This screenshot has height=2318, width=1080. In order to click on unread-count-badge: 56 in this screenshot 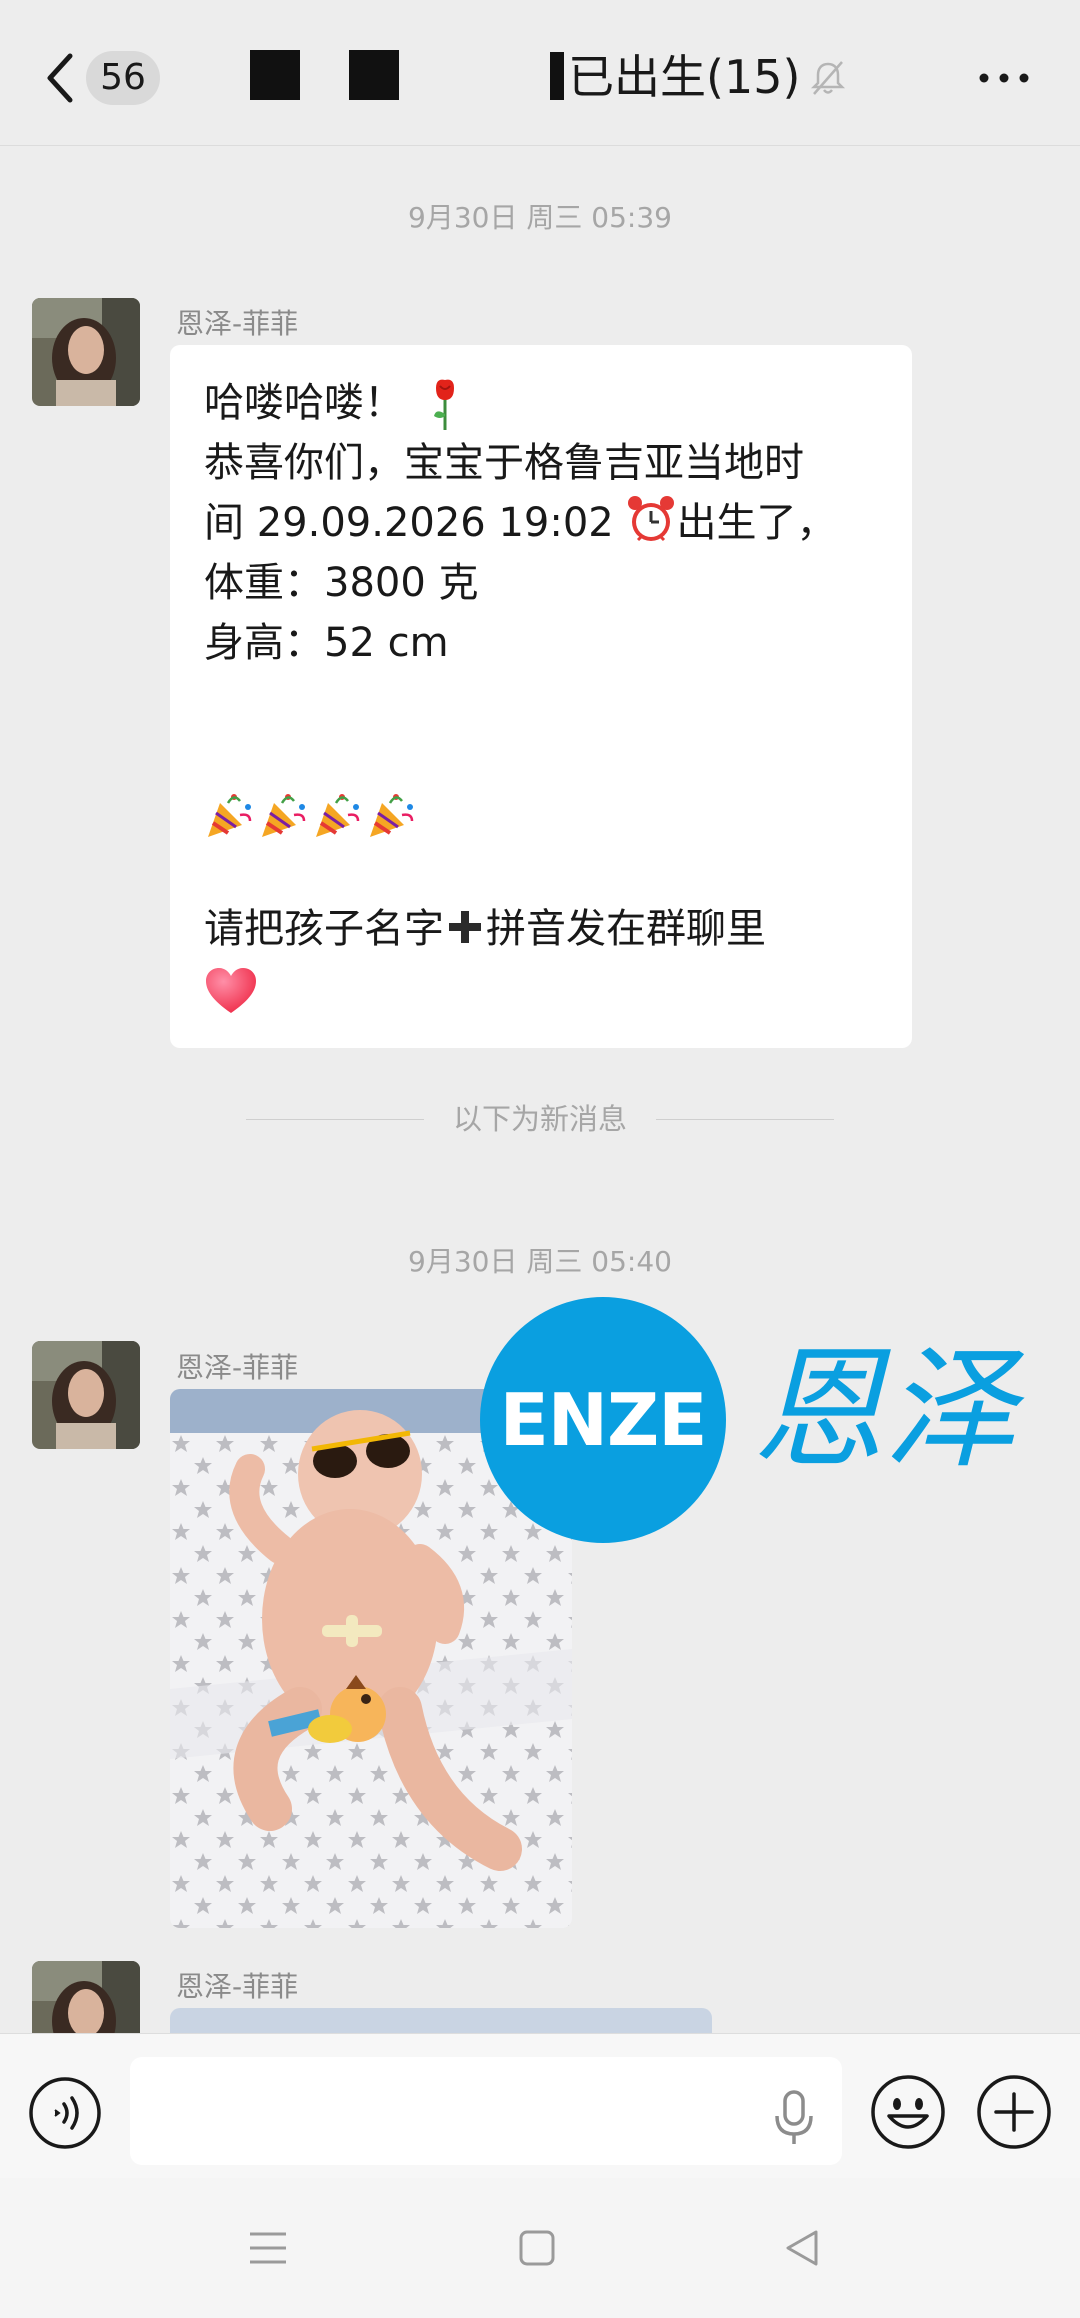, I will do `click(123, 78)`.